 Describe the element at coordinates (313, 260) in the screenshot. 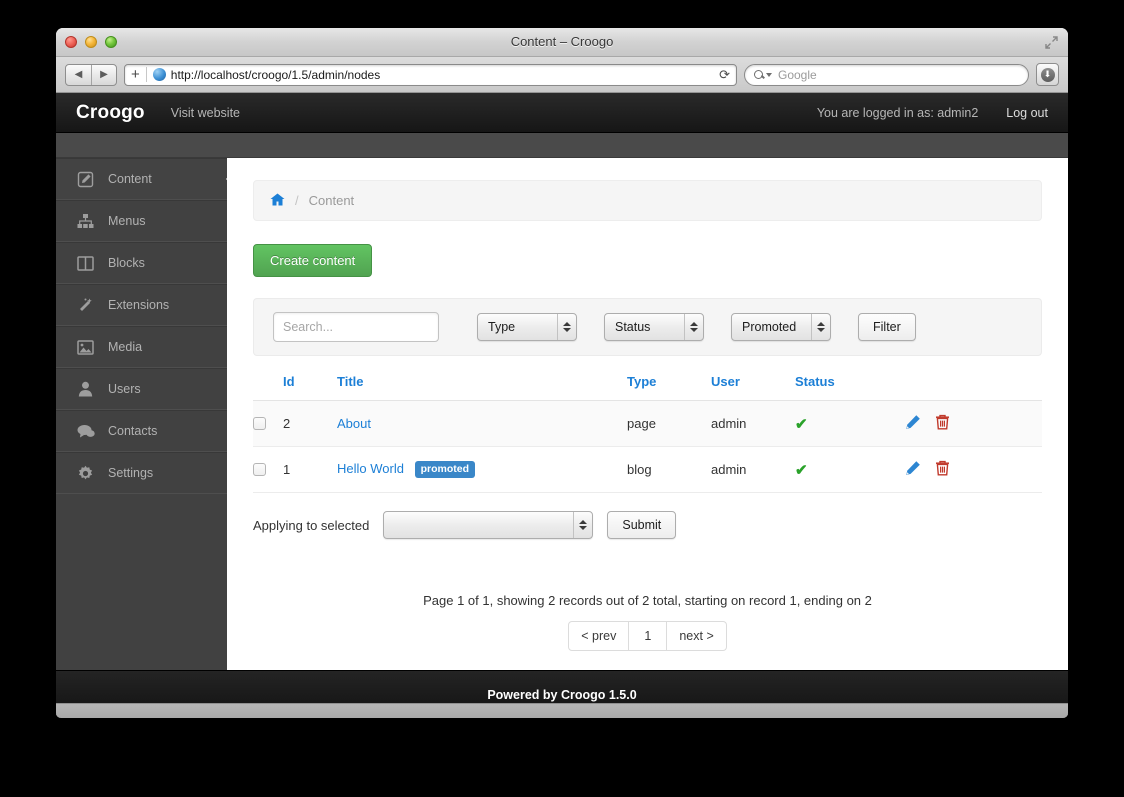

I see `create-content-button: Create content` at that location.